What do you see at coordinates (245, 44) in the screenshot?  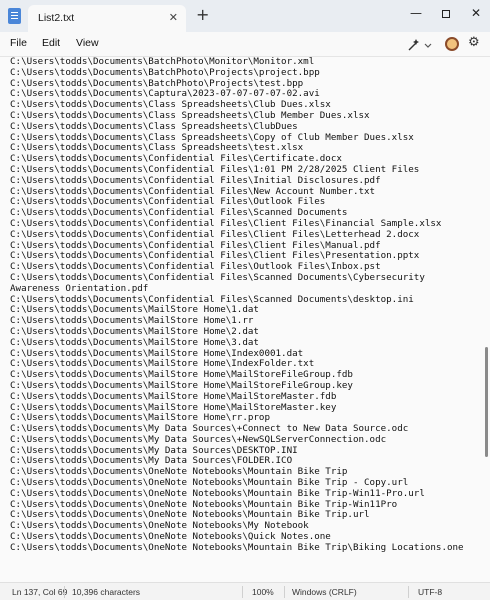 I see `menu-bar: File Edit View ⚙` at bounding box center [245, 44].